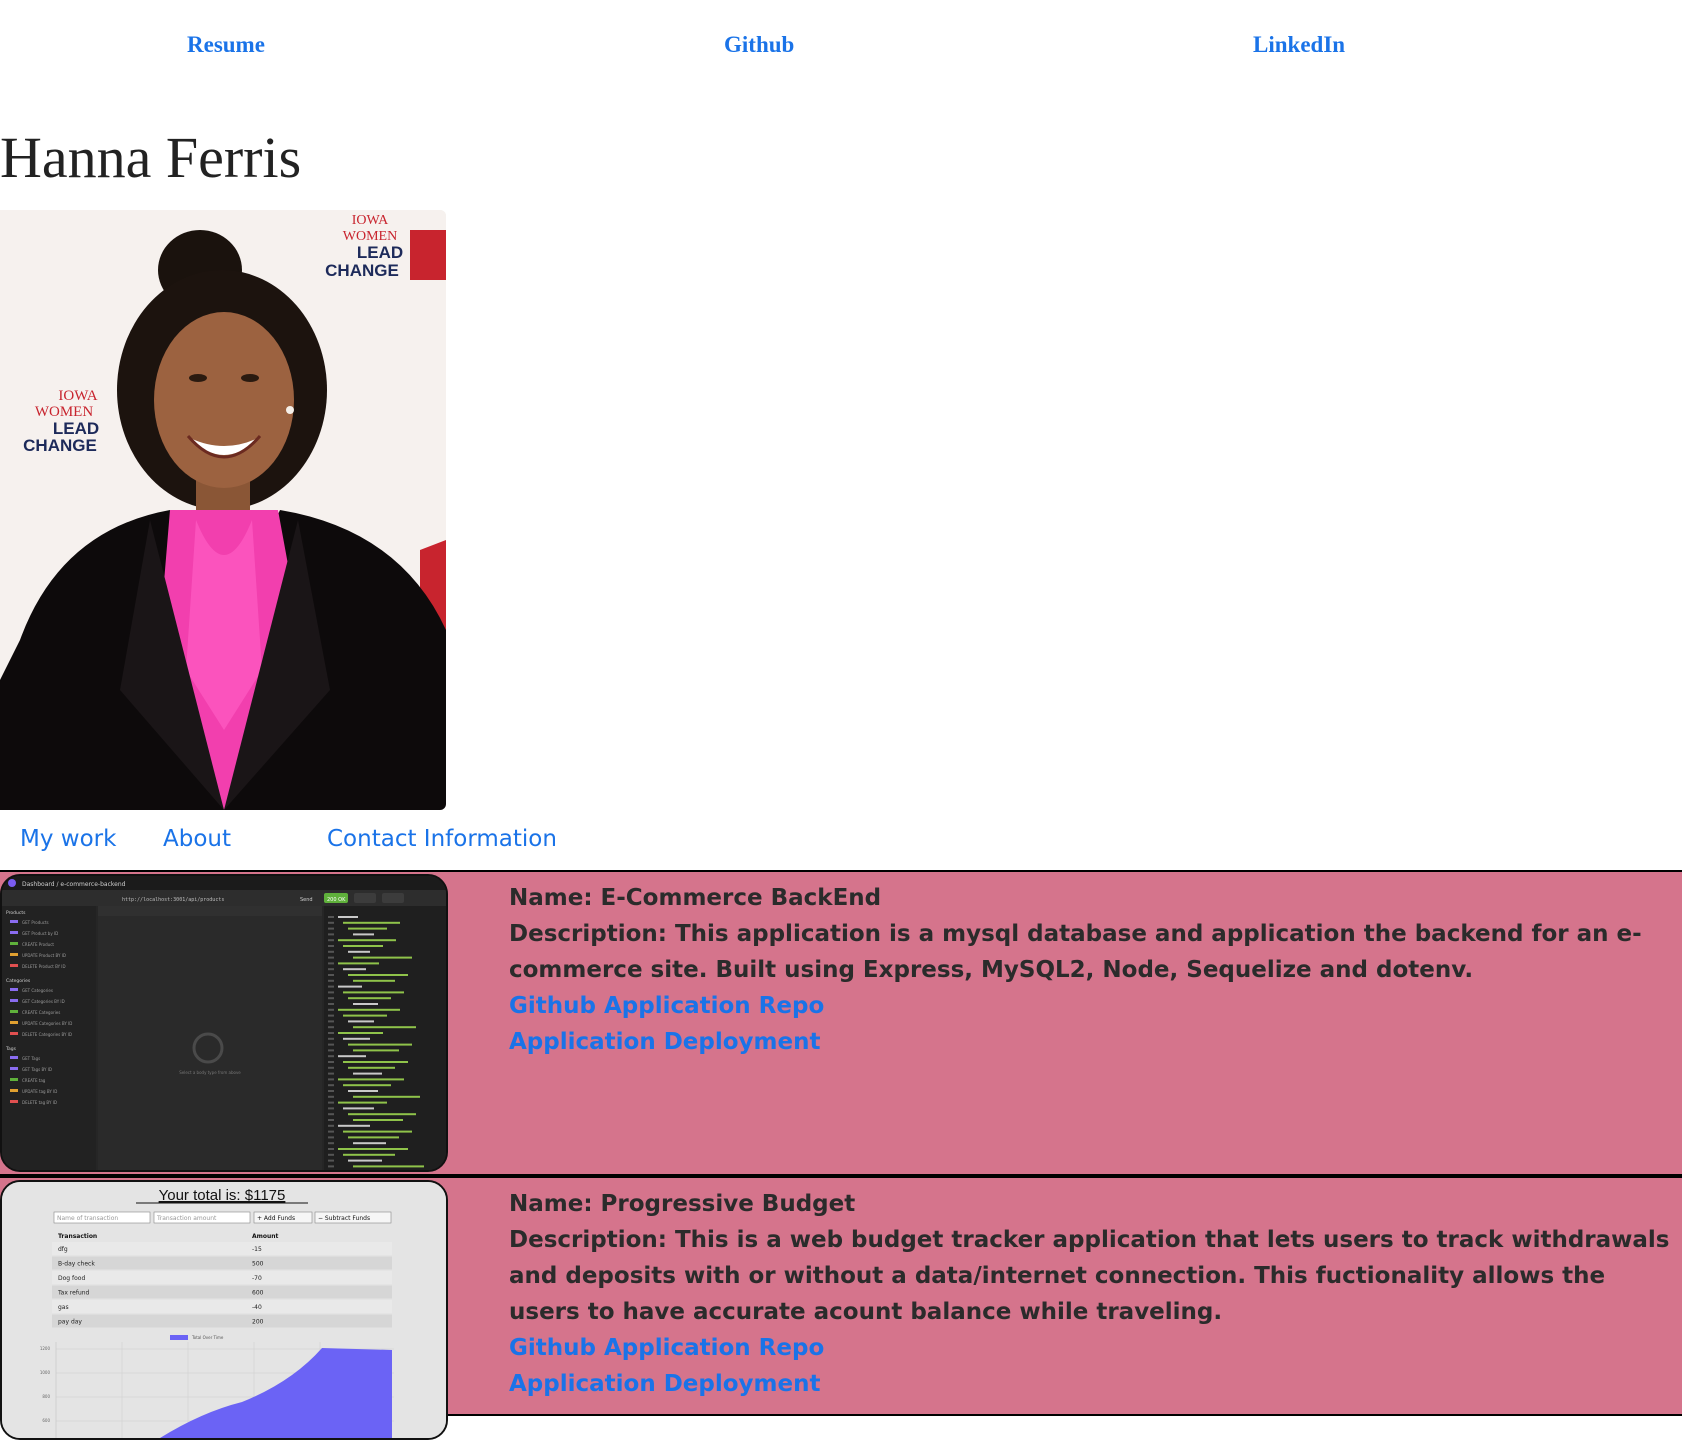  What do you see at coordinates (759, 45) in the screenshot?
I see `github-link: Github` at bounding box center [759, 45].